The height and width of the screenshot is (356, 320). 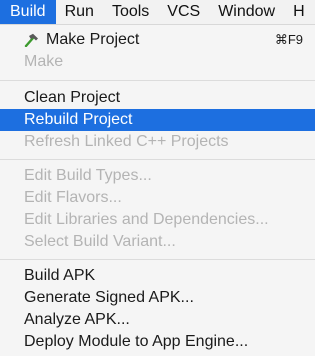 I want to click on menu-item-label: Refresh Linked C++ Projects, so click(x=126, y=141).